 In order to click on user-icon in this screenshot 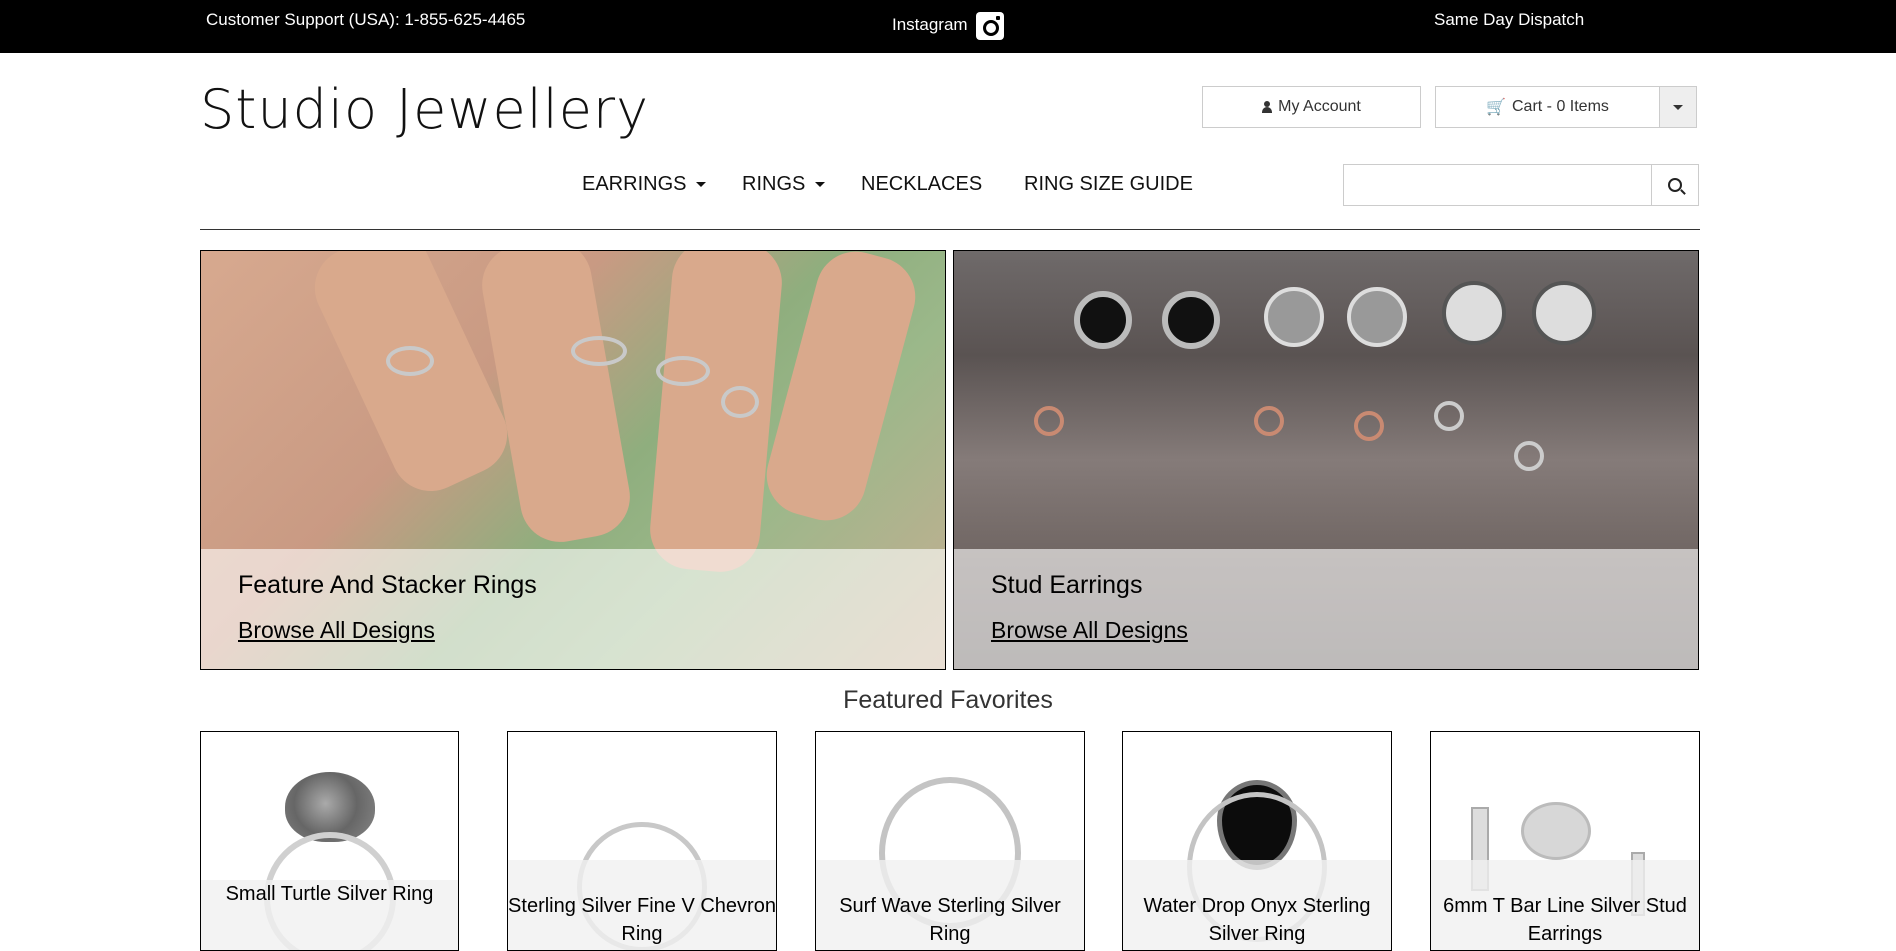, I will do `click(1267, 107)`.